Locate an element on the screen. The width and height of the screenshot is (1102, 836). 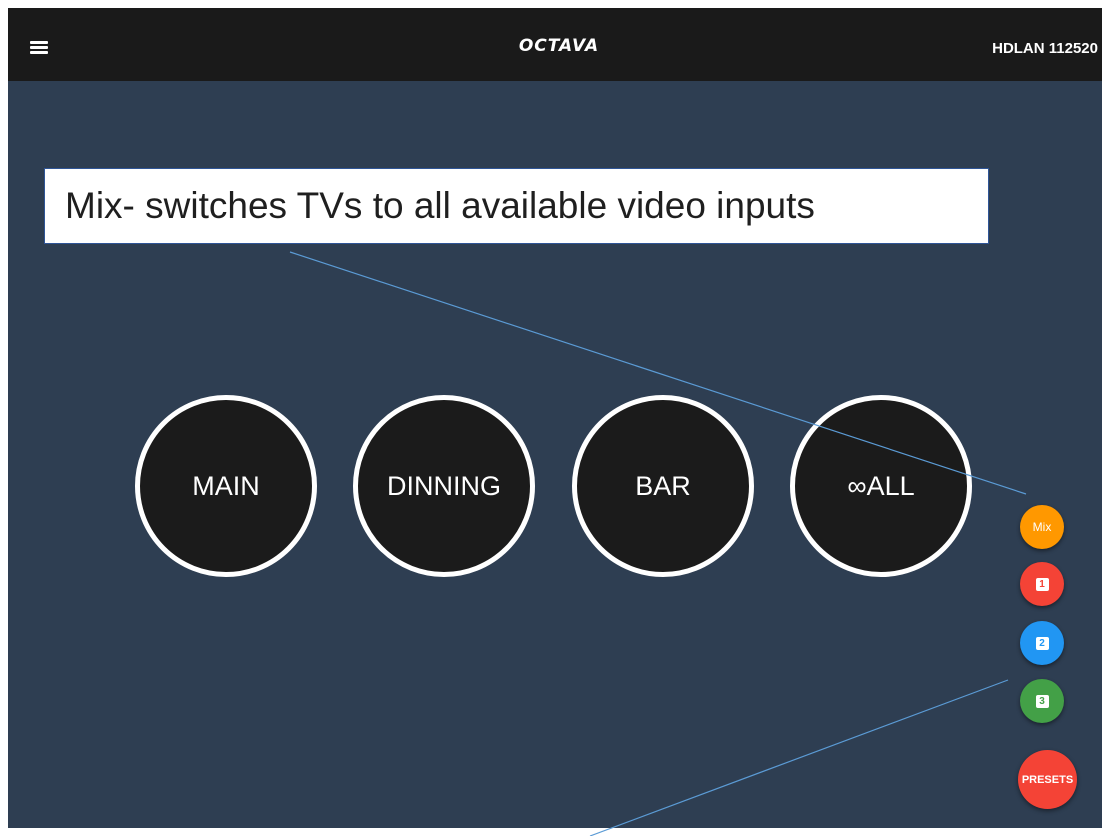
top-bar: OCTAVA HDLAN 112520 is located at coordinates (555, 44).